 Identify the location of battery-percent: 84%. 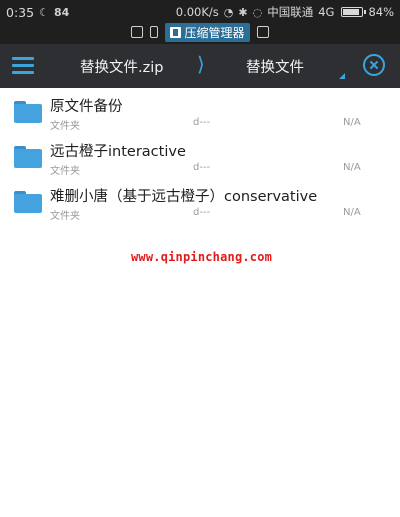
(381, 12).